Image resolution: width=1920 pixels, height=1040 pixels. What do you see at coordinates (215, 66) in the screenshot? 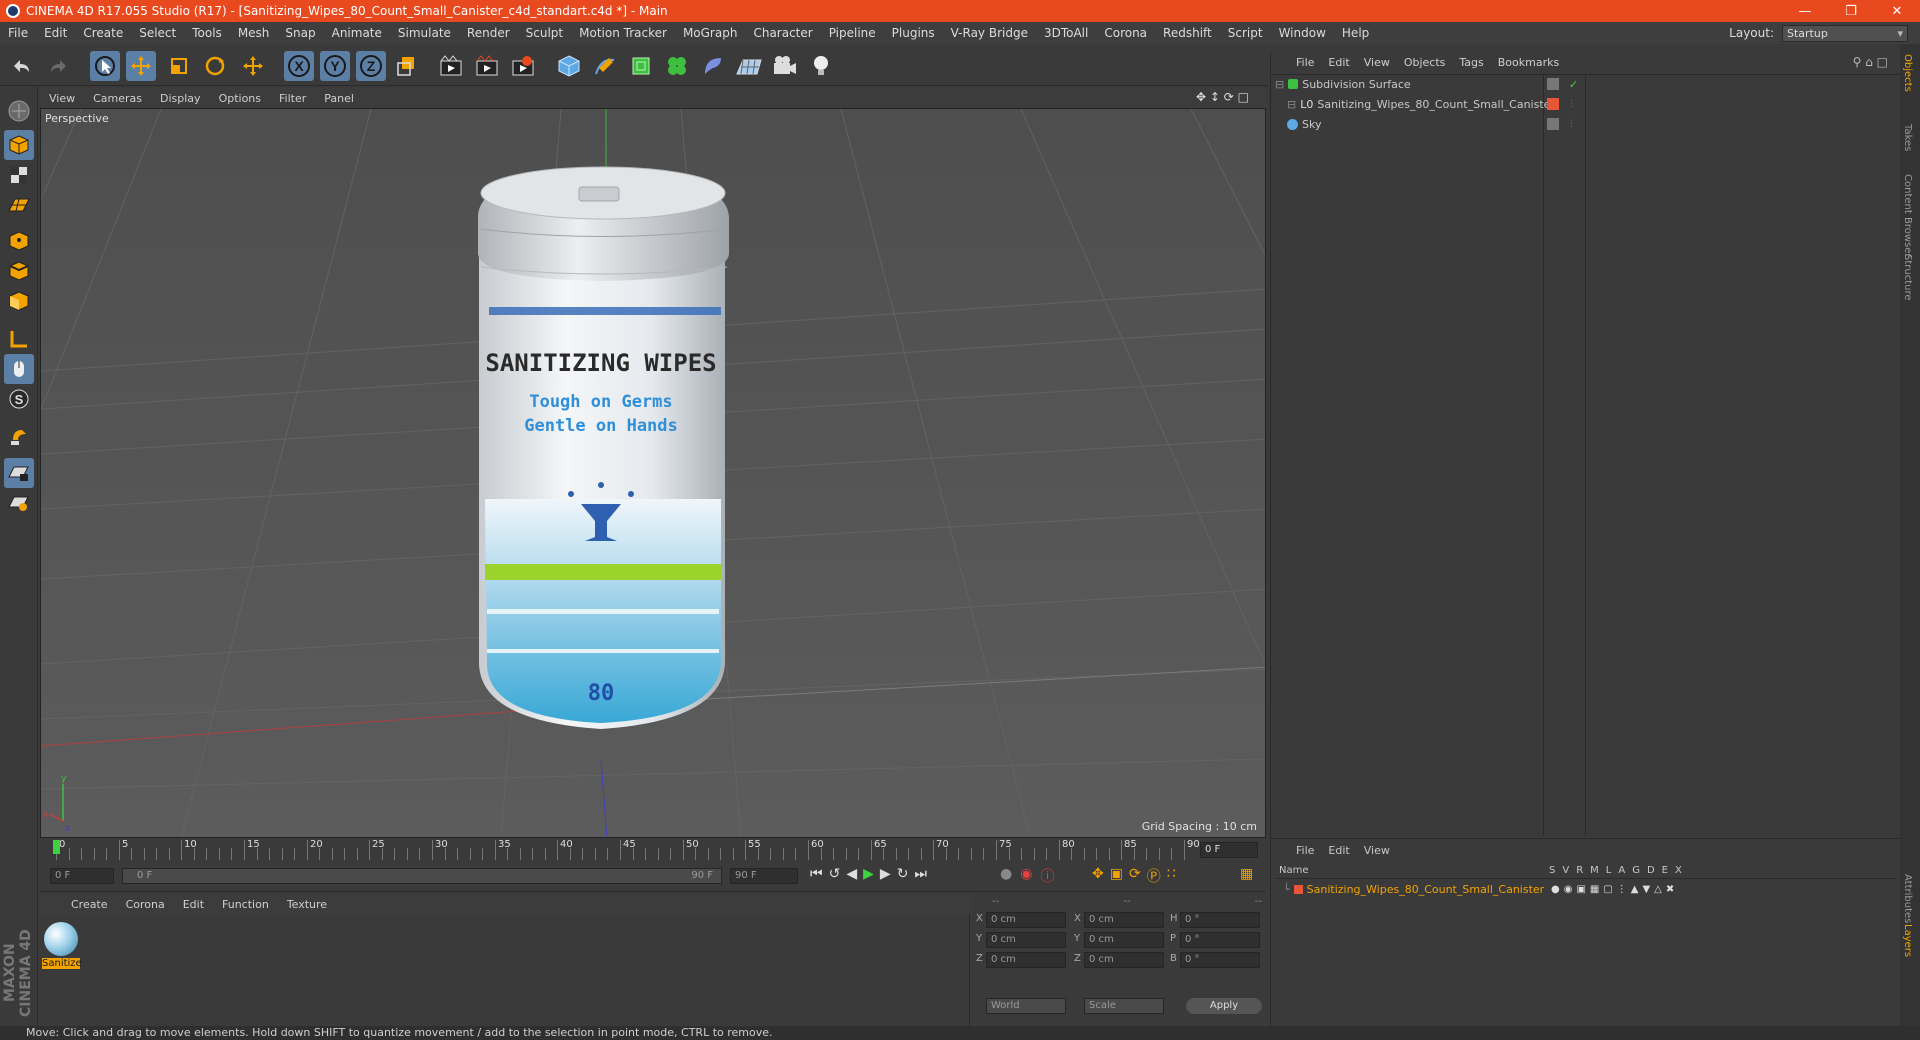
I see `rotate-tool-icon` at bounding box center [215, 66].